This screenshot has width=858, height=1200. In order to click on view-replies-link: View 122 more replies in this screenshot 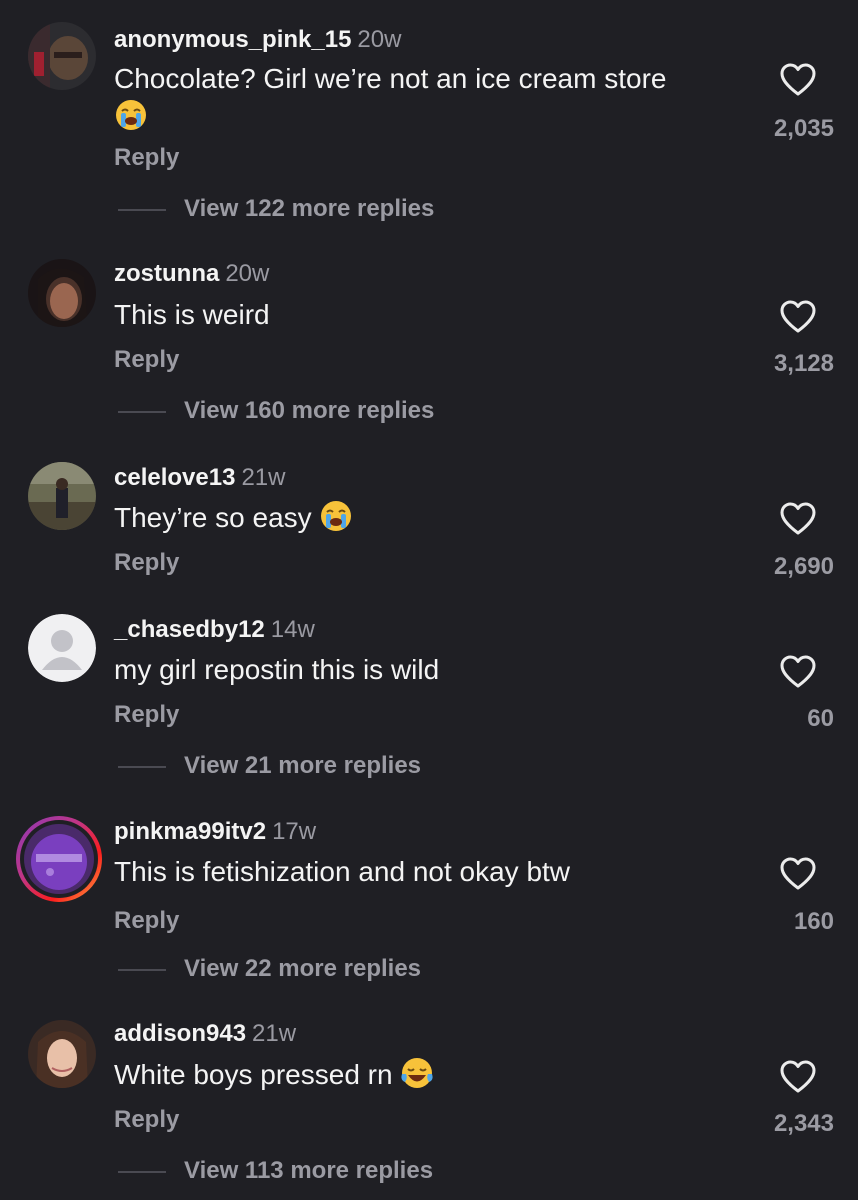, I will do `click(276, 209)`.